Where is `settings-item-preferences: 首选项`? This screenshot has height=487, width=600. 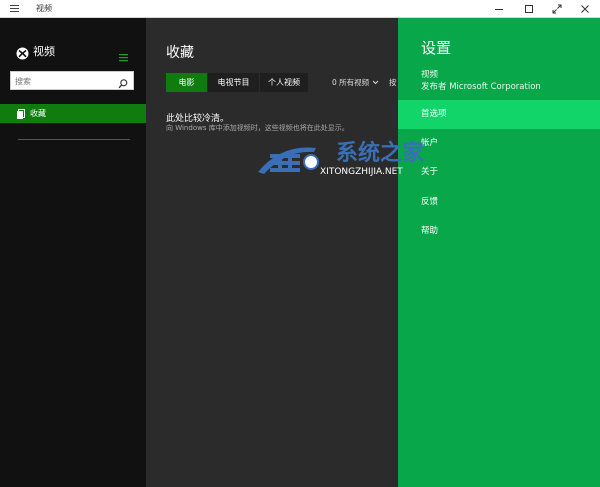
settings-item-preferences: 首选项 is located at coordinates (499, 114).